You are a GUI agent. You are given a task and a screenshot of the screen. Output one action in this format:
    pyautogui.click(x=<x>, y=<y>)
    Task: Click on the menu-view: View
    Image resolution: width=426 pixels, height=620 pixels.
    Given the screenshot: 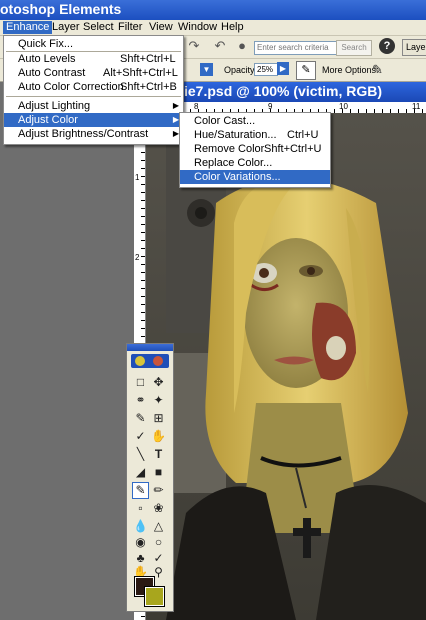 What is the action you would take?
    pyautogui.click(x=161, y=27)
    